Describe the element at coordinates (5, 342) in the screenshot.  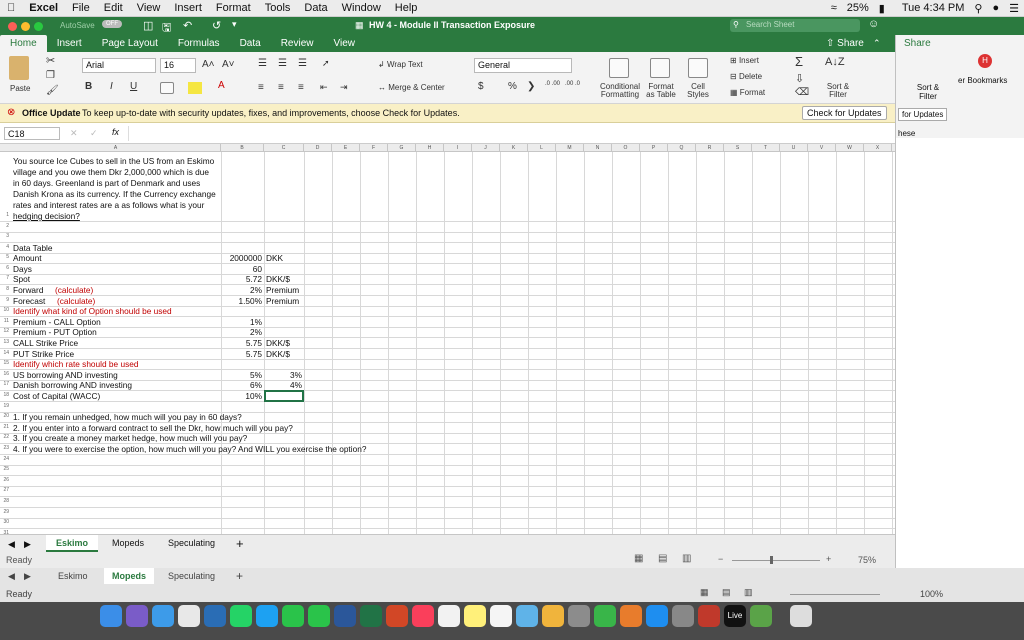
I see `row-number: 13` at that location.